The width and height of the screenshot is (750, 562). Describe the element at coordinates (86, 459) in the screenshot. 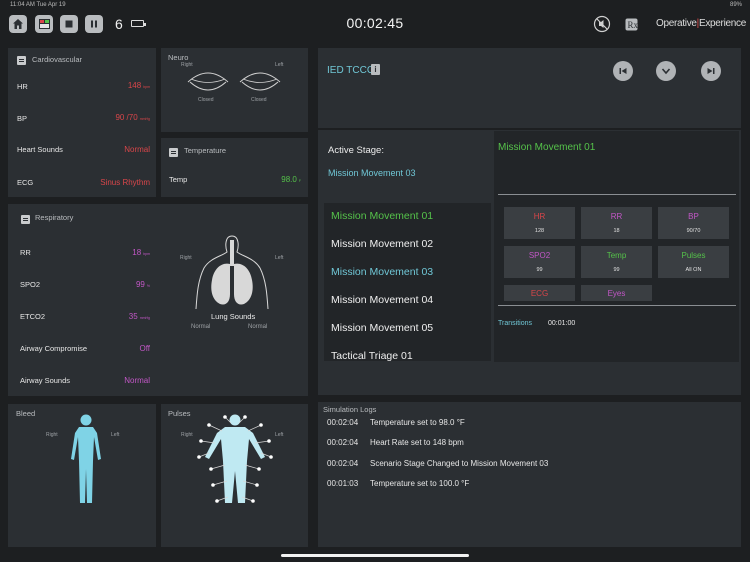

I see `body-bleed-icon` at that location.